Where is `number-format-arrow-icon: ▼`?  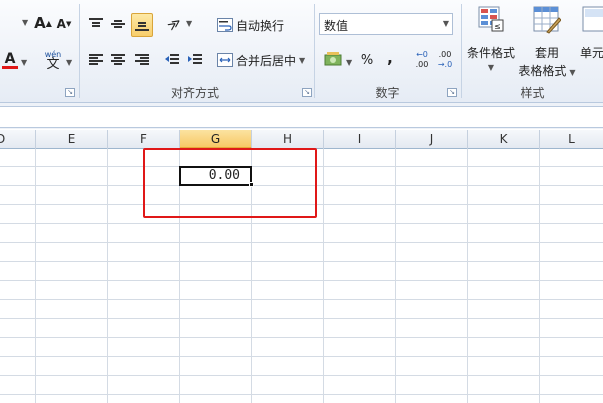 number-format-arrow-icon: ▼ is located at coordinates (446, 23).